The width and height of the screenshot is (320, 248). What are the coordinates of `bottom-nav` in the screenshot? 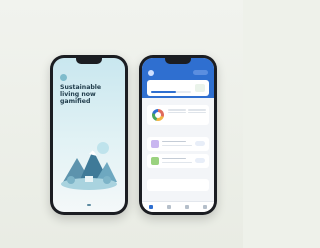 It's located at (178, 206).